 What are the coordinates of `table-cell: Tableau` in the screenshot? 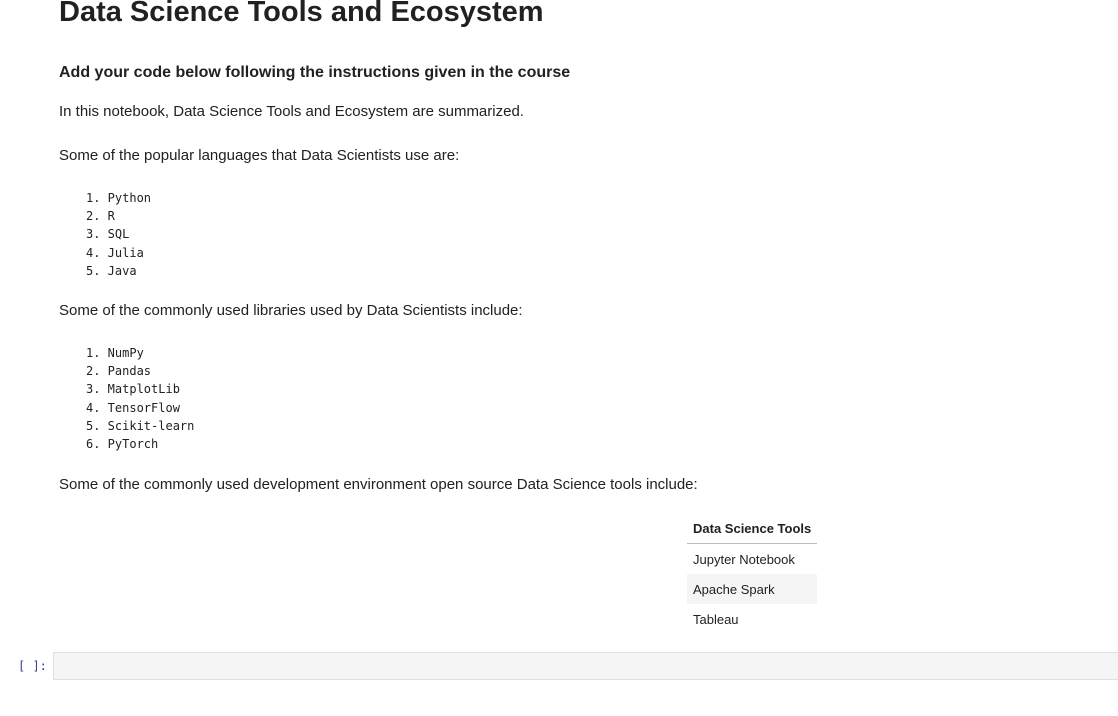 It's located at (716, 619).